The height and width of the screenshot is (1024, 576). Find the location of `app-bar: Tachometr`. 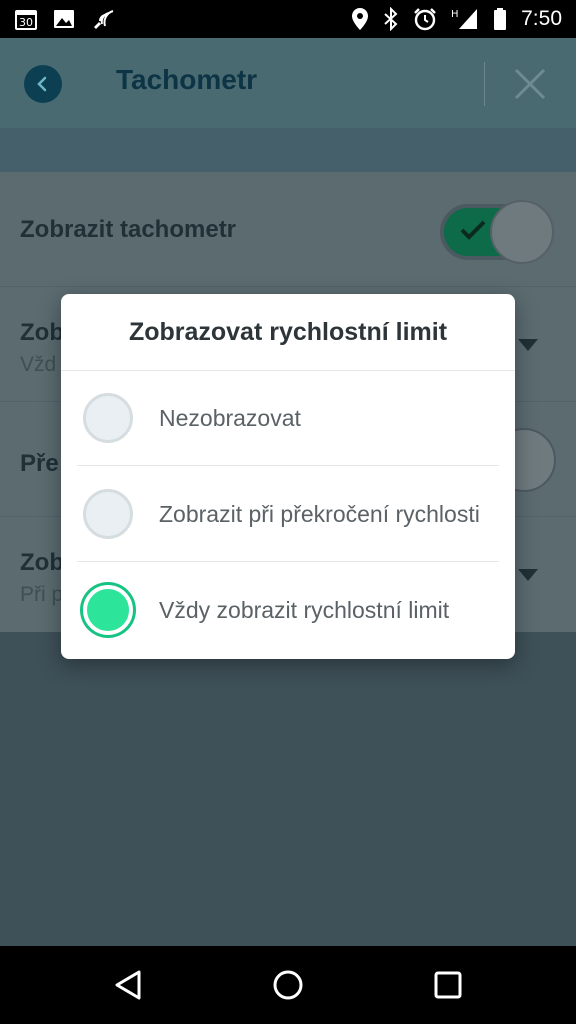

app-bar: Tachometr is located at coordinates (288, 83).